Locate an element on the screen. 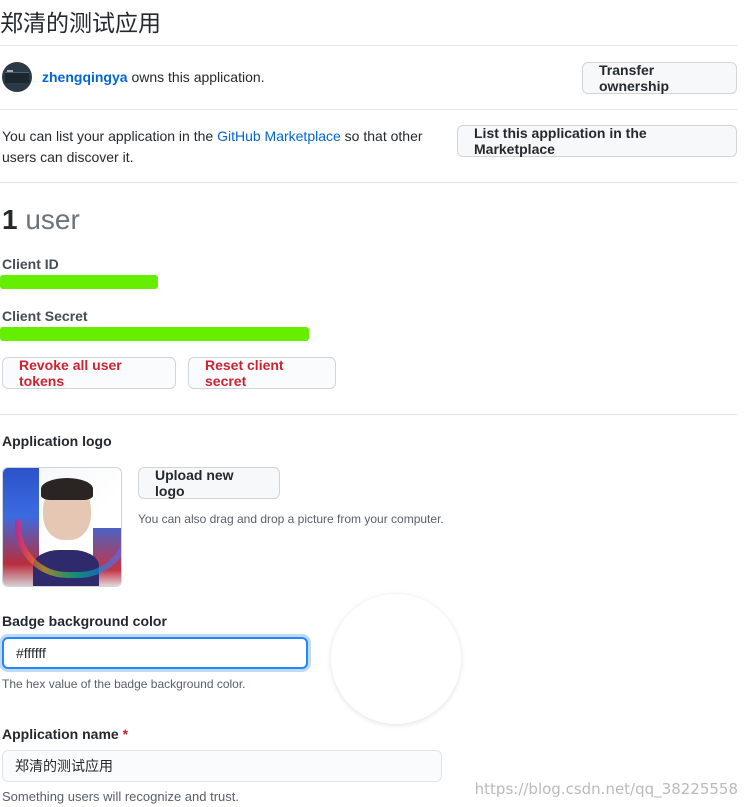  user-count: 1 user is located at coordinates (41, 220).